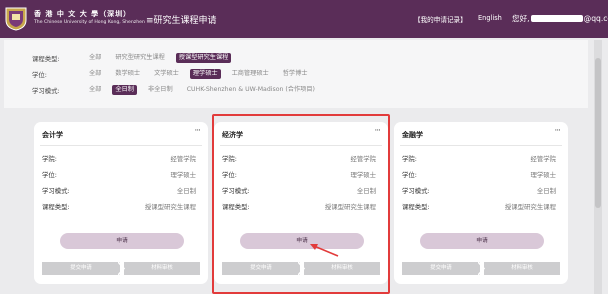  What do you see at coordinates (203, 58) in the screenshot?
I see `filter-option-taught: 授课型研究生课程` at bounding box center [203, 58].